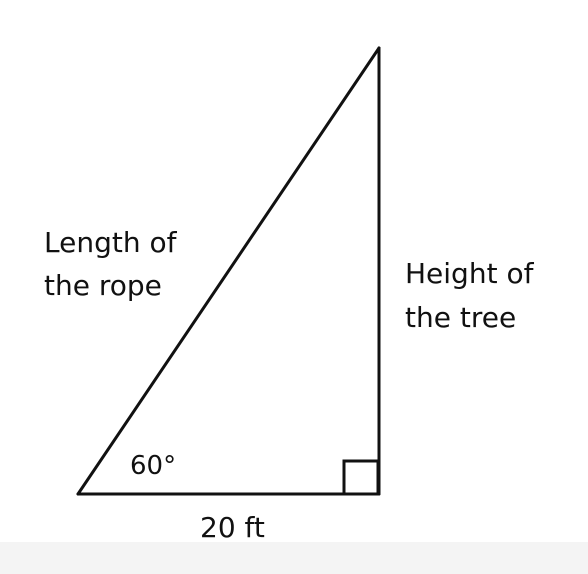 Image resolution: width=588 pixels, height=574 pixels. What do you see at coordinates (153, 466) in the screenshot?
I see `angle-label: 60°` at bounding box center [153, 466].